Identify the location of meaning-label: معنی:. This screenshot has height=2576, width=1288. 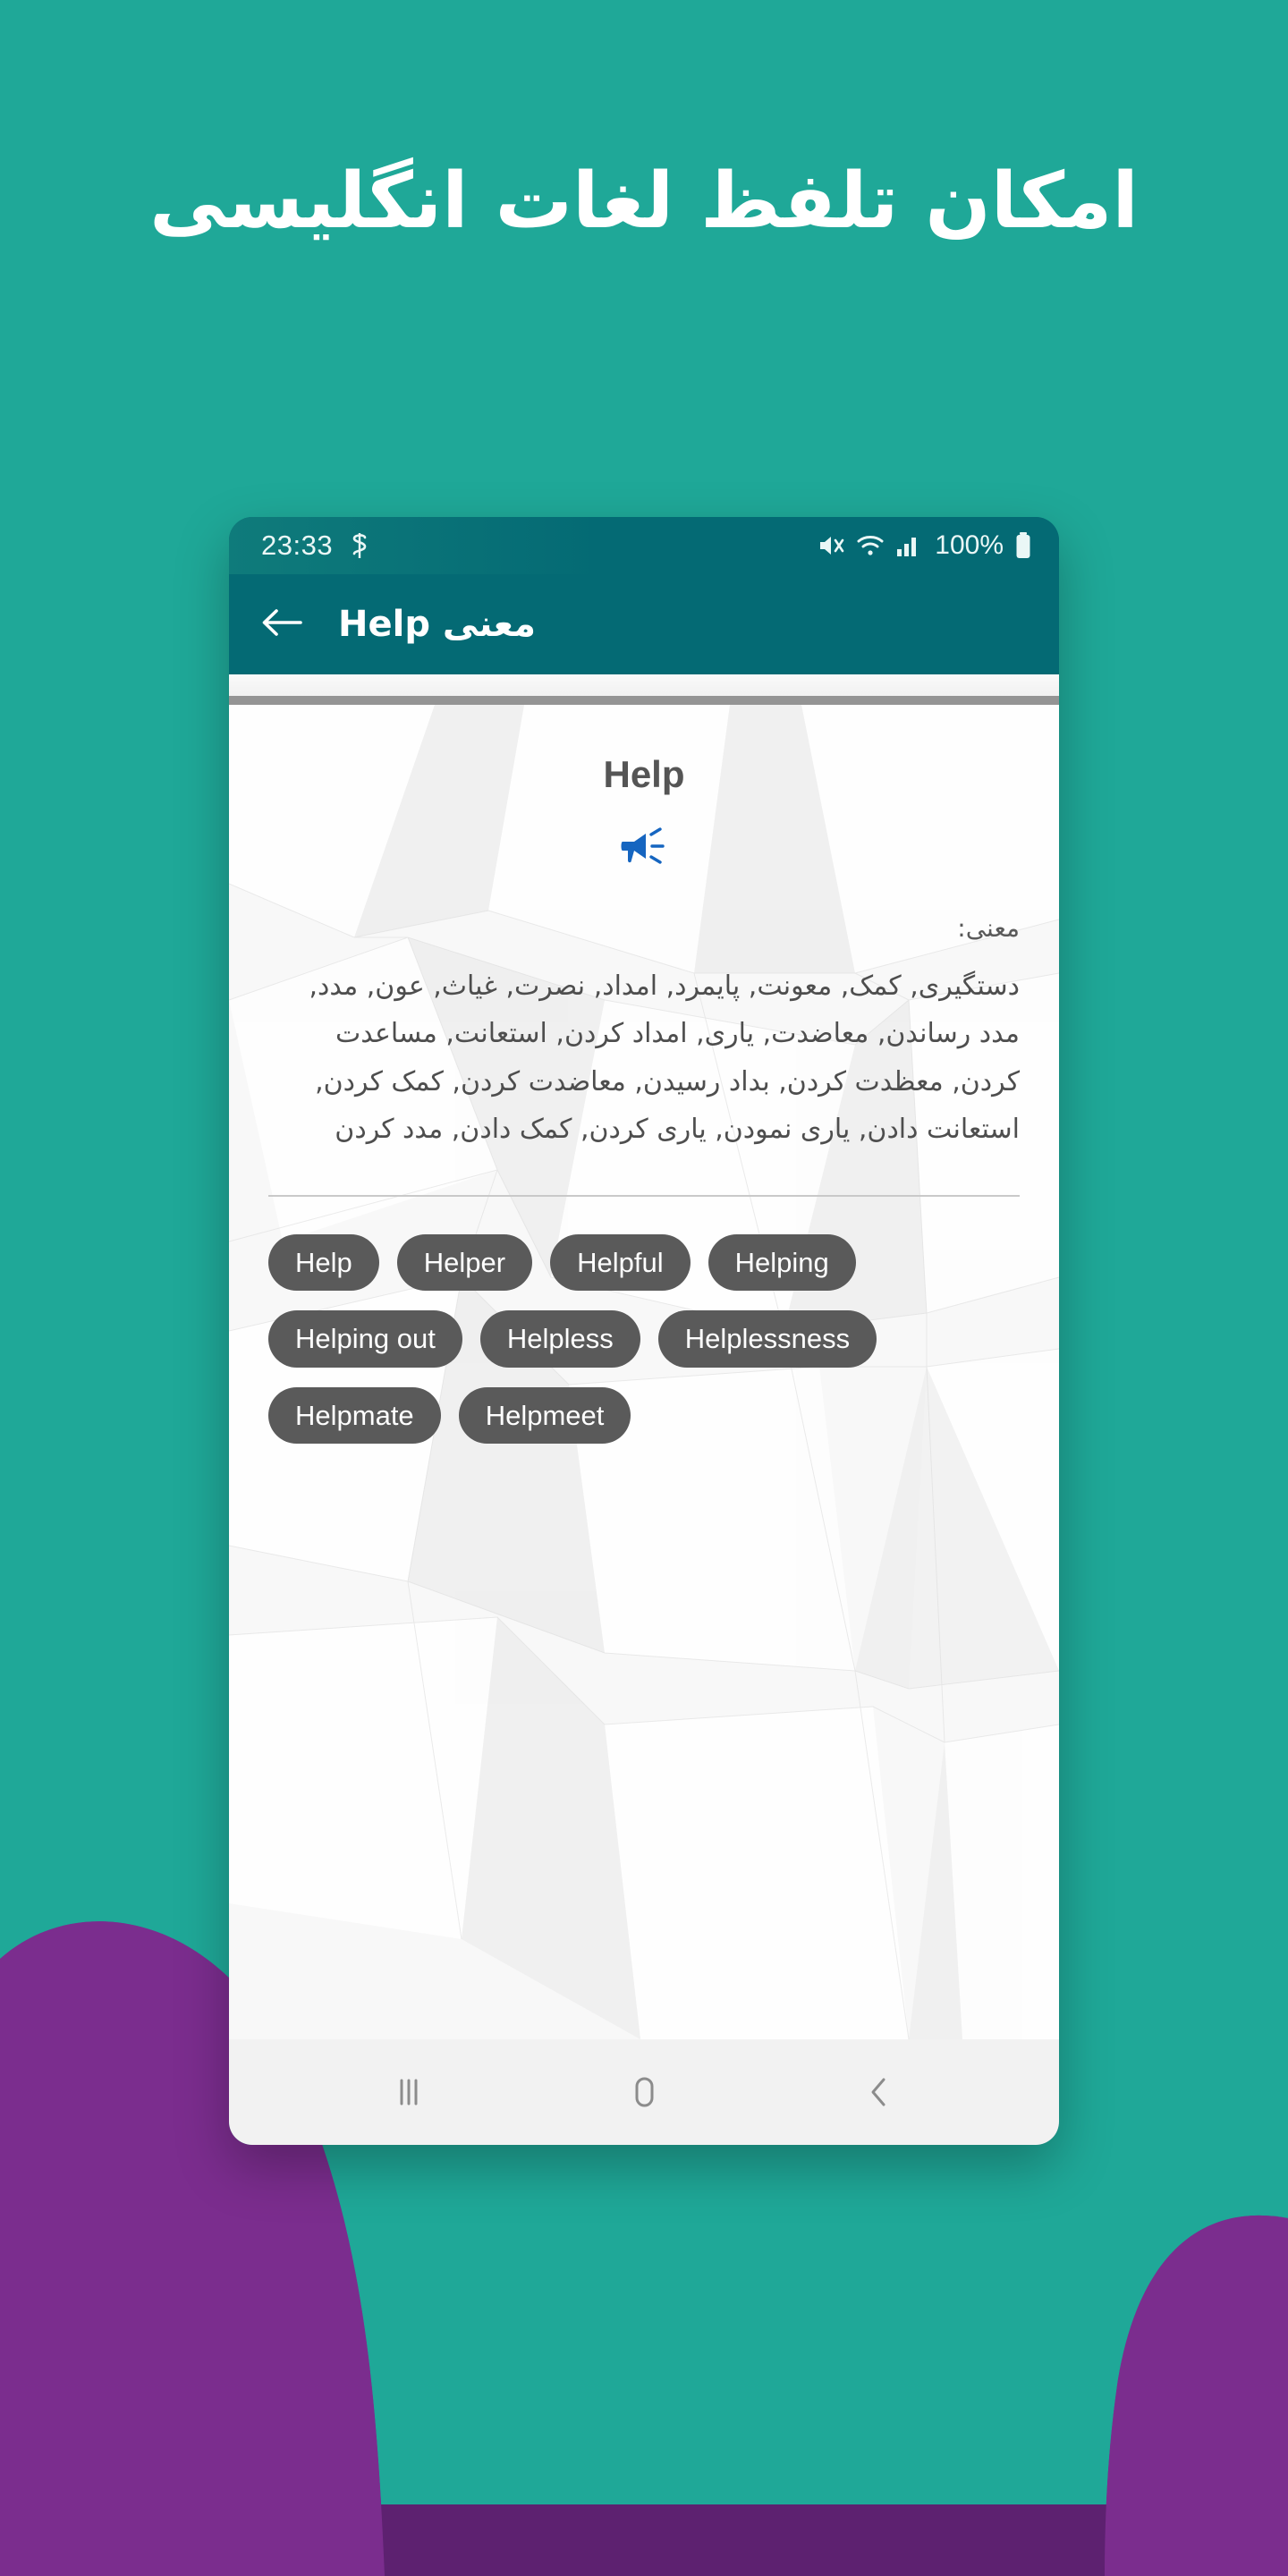
(988, 928).